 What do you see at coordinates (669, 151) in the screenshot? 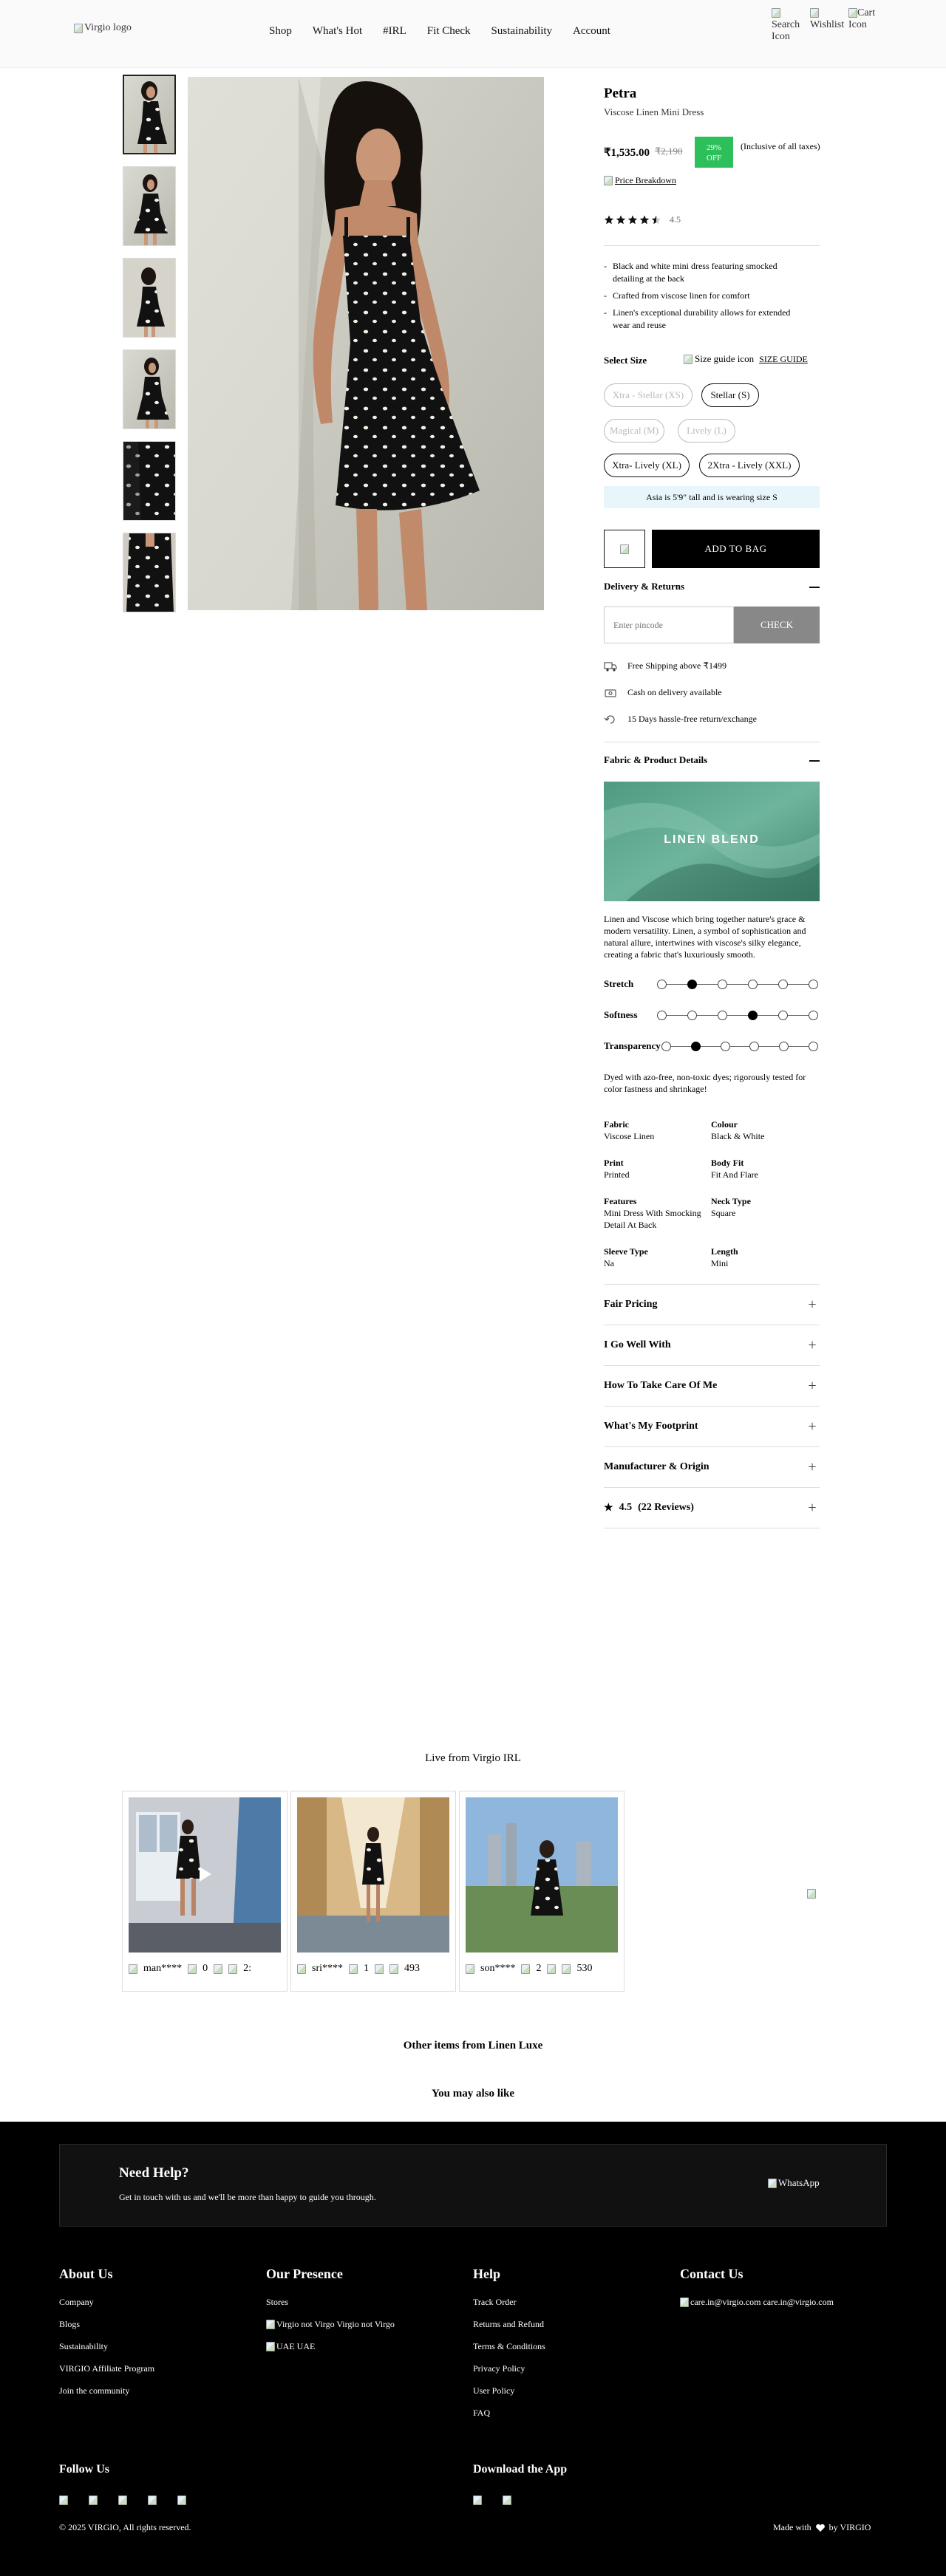
I see `product-mrp: ₹2,190` at bounding box center [669, 151].